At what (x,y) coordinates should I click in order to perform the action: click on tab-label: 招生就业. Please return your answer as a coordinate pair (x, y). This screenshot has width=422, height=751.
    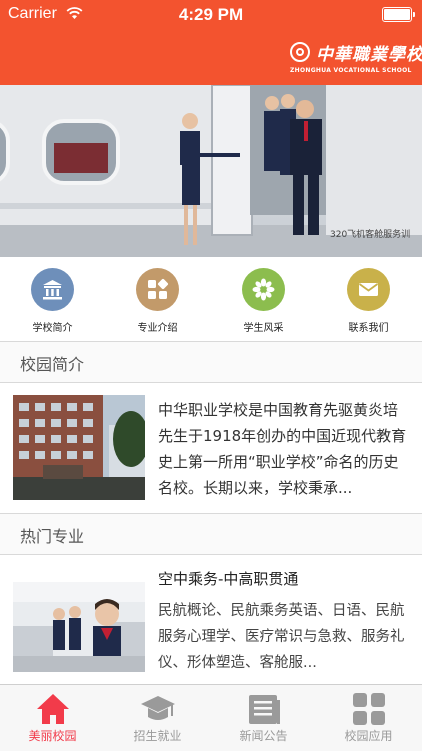
    Looking at the image, I should click on (157, 736).